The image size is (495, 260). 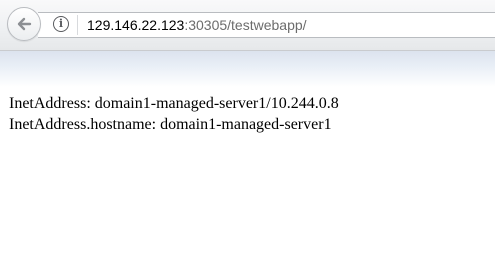 I want to click on back-button, so click(x=24, y=24).